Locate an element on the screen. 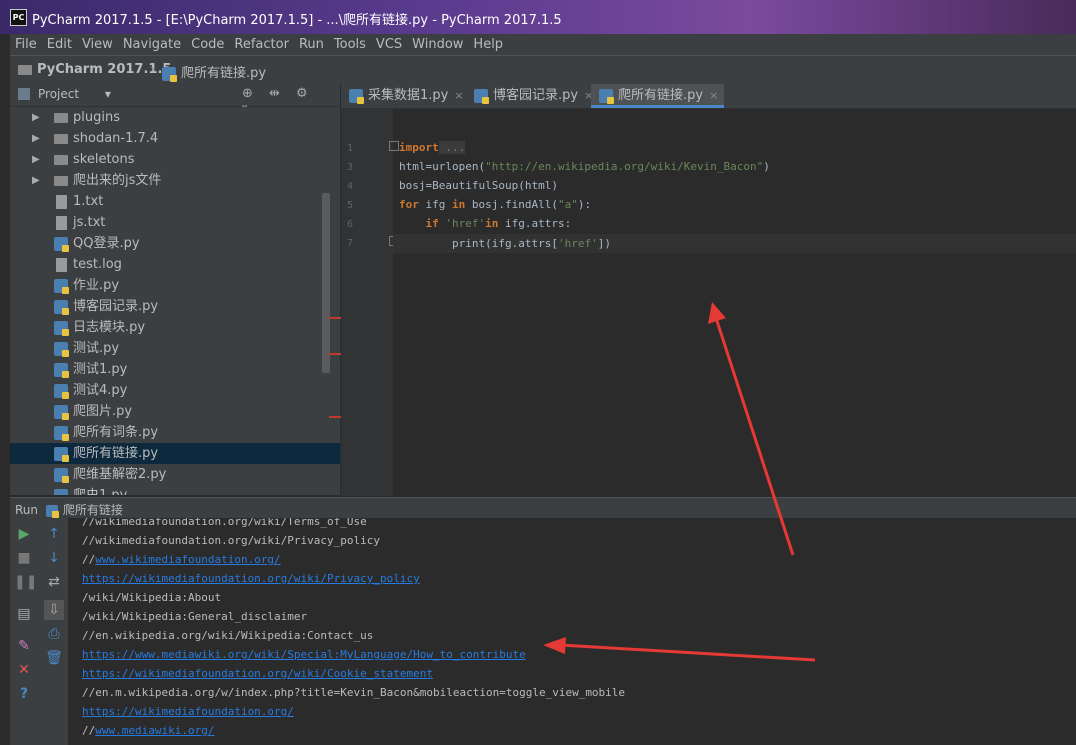 The image size is (1076, 745). code-token: bosj=BeautifulSoup(html) is located at coordinates (478, 185).